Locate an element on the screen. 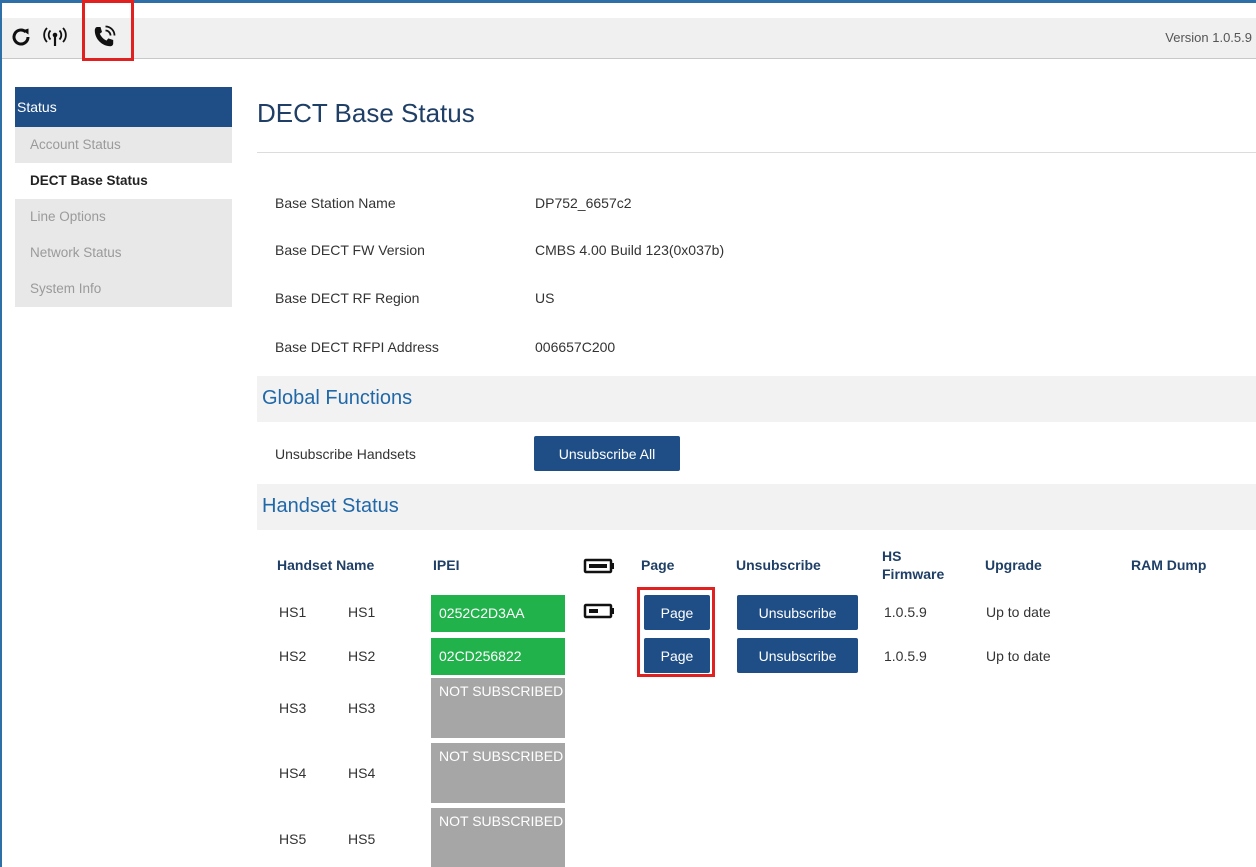 The image size is (1256, 867). column-header-hs-firmware: HS Firmware is located at coordinates (913, 565).